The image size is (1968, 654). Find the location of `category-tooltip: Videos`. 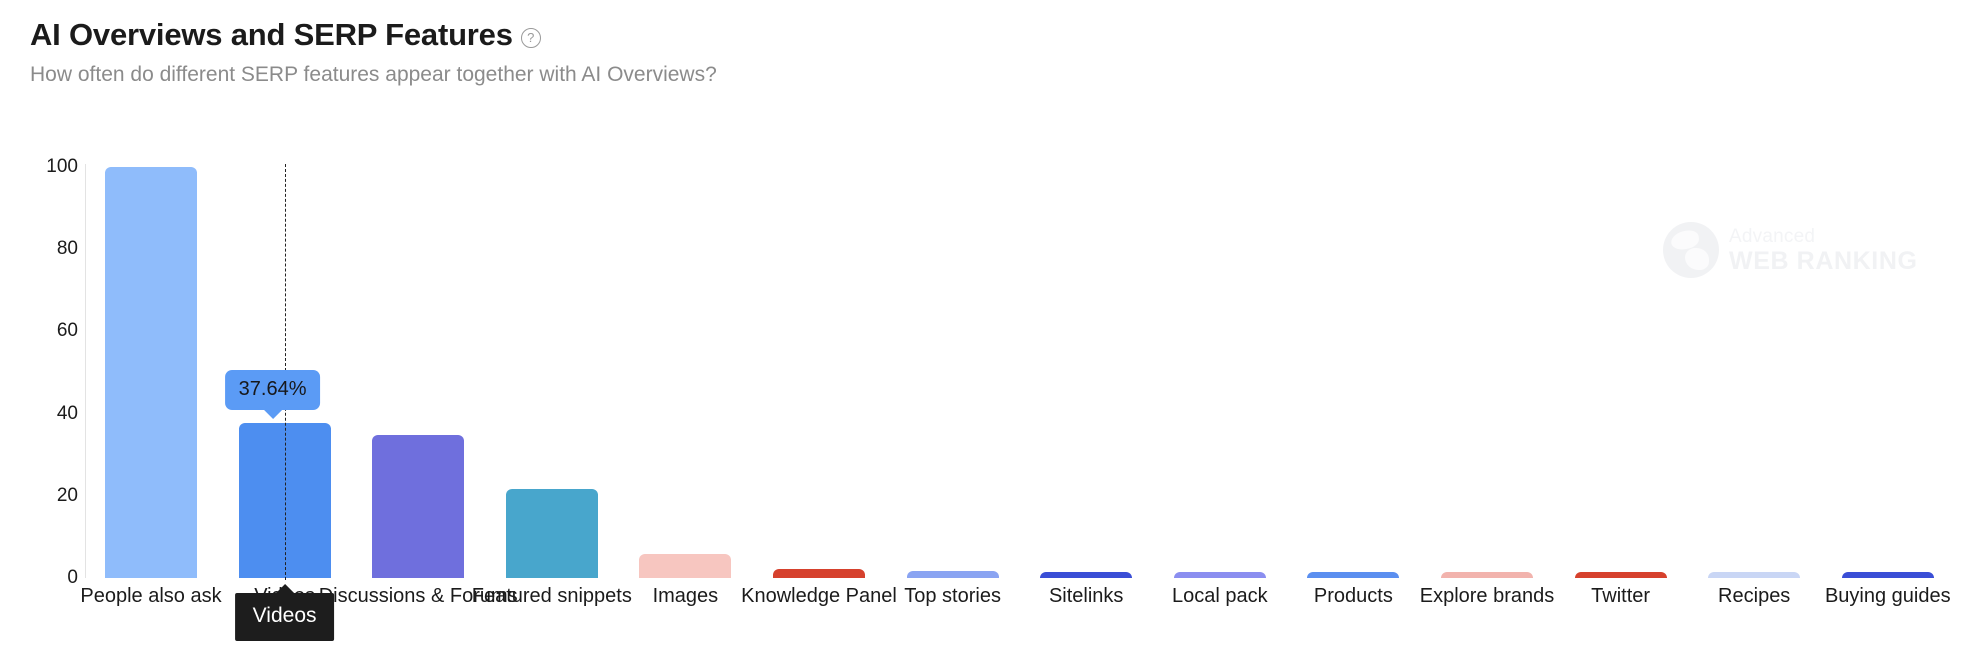

category-tooltip: Videos is located at coordinates (284, 612).